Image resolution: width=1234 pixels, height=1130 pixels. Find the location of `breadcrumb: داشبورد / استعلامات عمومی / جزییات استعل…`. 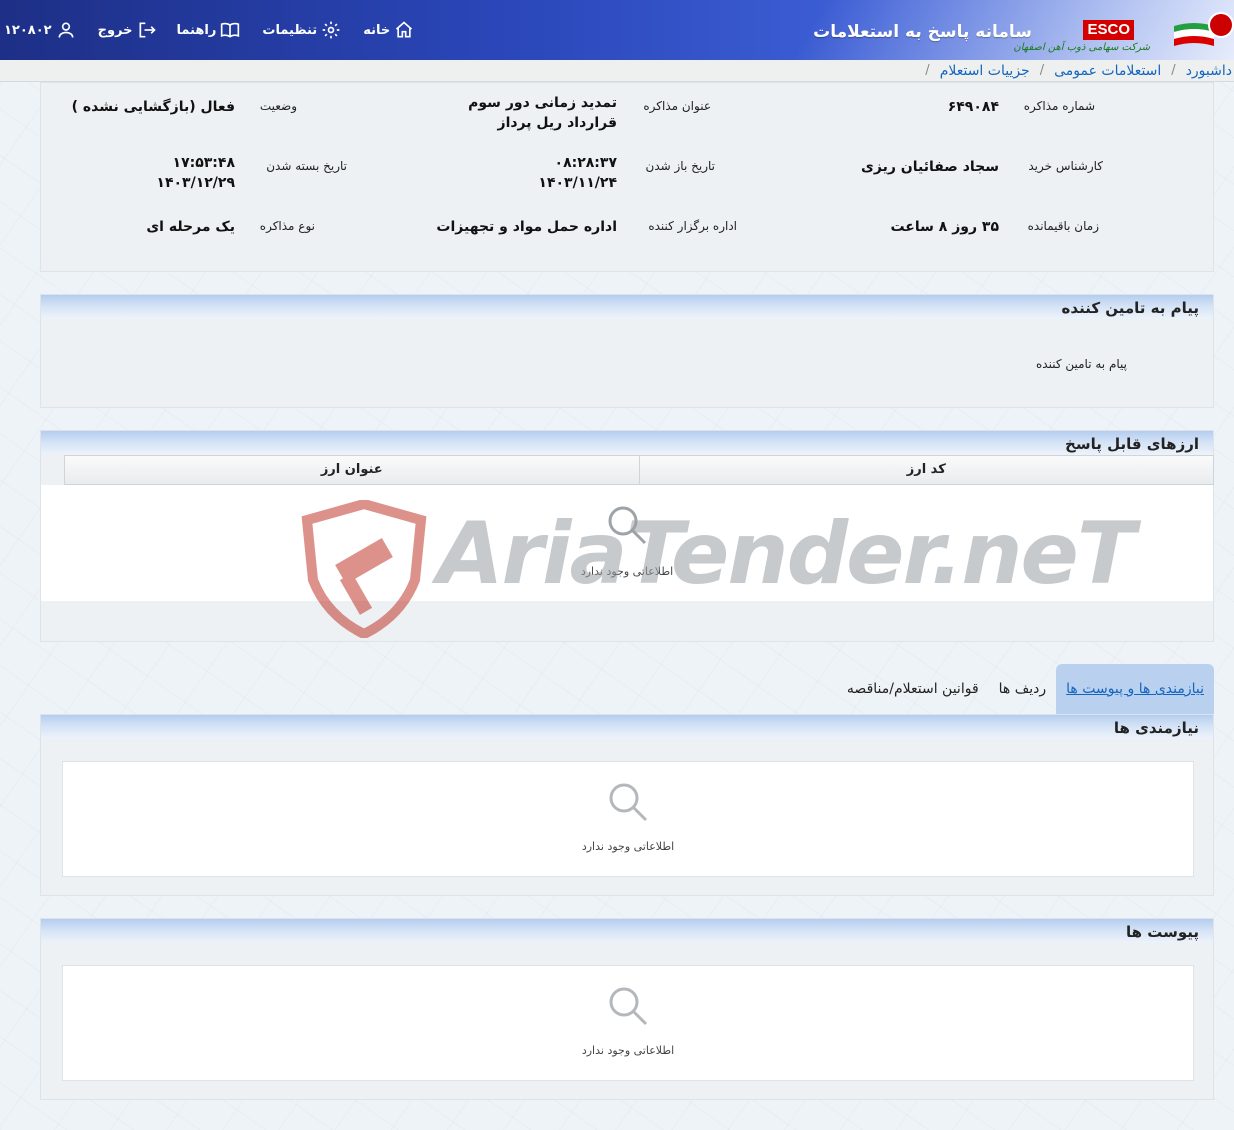

breadcrumb: داشبورد / استعلامات عمومی / جزییات استعل… is located at coordinates (617, 71).